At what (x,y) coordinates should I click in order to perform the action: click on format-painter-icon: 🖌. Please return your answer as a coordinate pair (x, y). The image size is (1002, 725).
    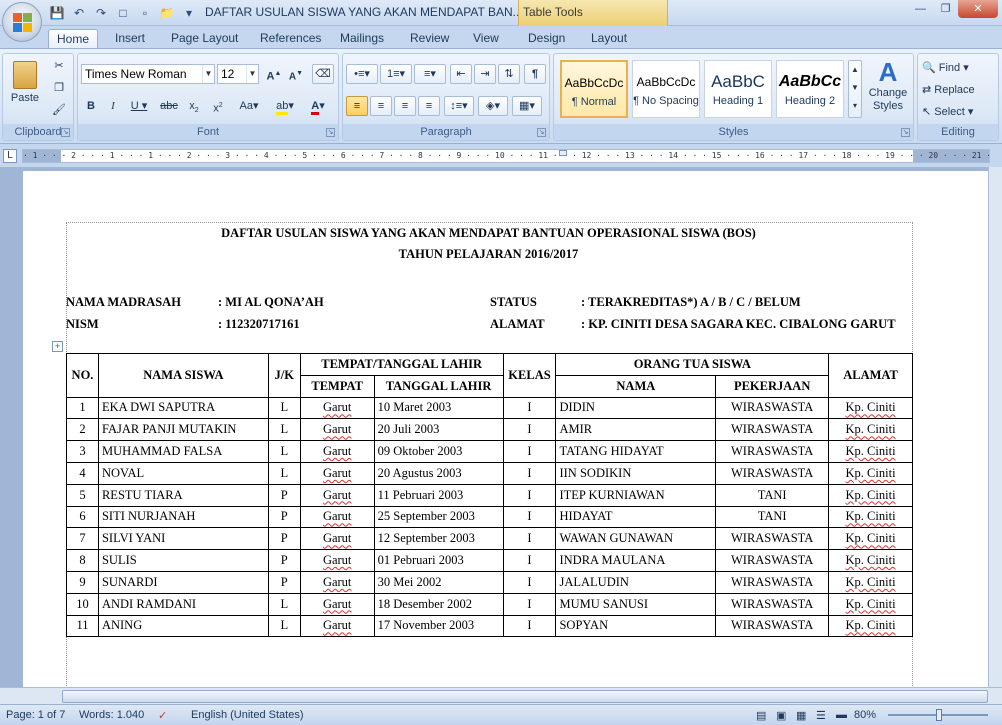
    Looking at the image, I should click on (59, 110).